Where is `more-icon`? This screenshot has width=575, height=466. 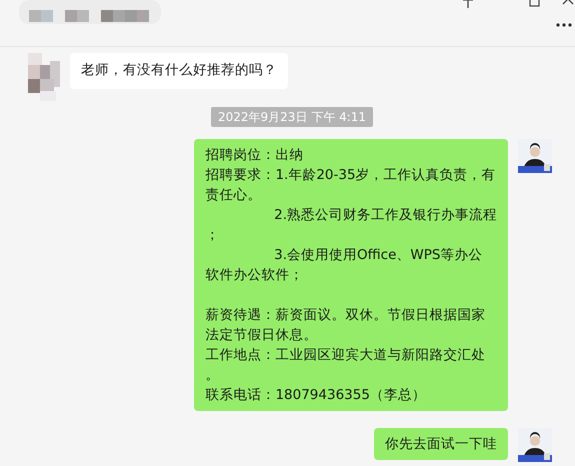
more-icon is located at coordinates (564, 25).